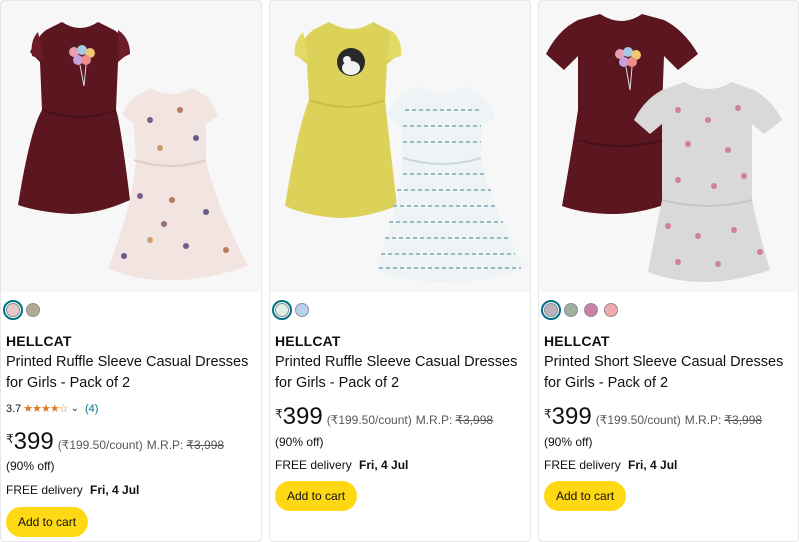 The image size is (799, 542). I want to click on rating: 3.7 ★★★★☆ ⌄ (4), so click(52, 409).